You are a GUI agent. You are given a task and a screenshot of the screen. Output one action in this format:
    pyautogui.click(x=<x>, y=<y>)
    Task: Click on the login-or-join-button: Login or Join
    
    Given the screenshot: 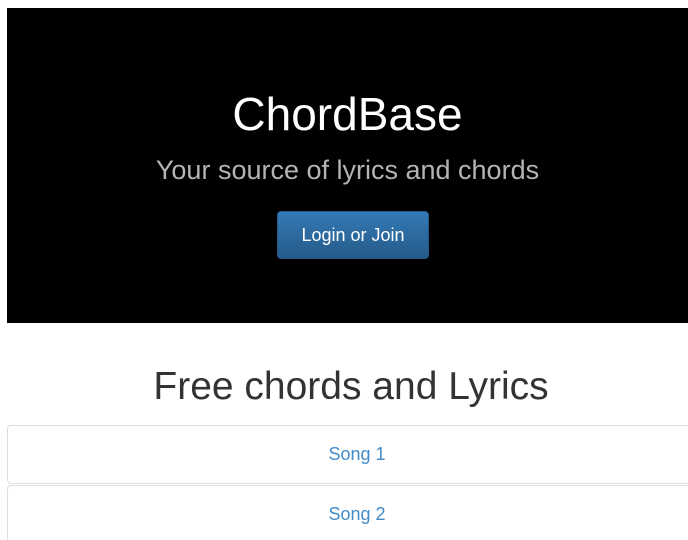 What is the action you would take?
    pyautogui.click(x=353, y=235)
    